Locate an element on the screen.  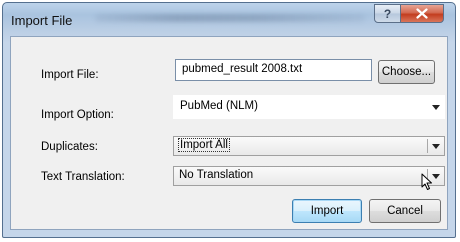
dropdown-separator is located at coordinates (427, 146).